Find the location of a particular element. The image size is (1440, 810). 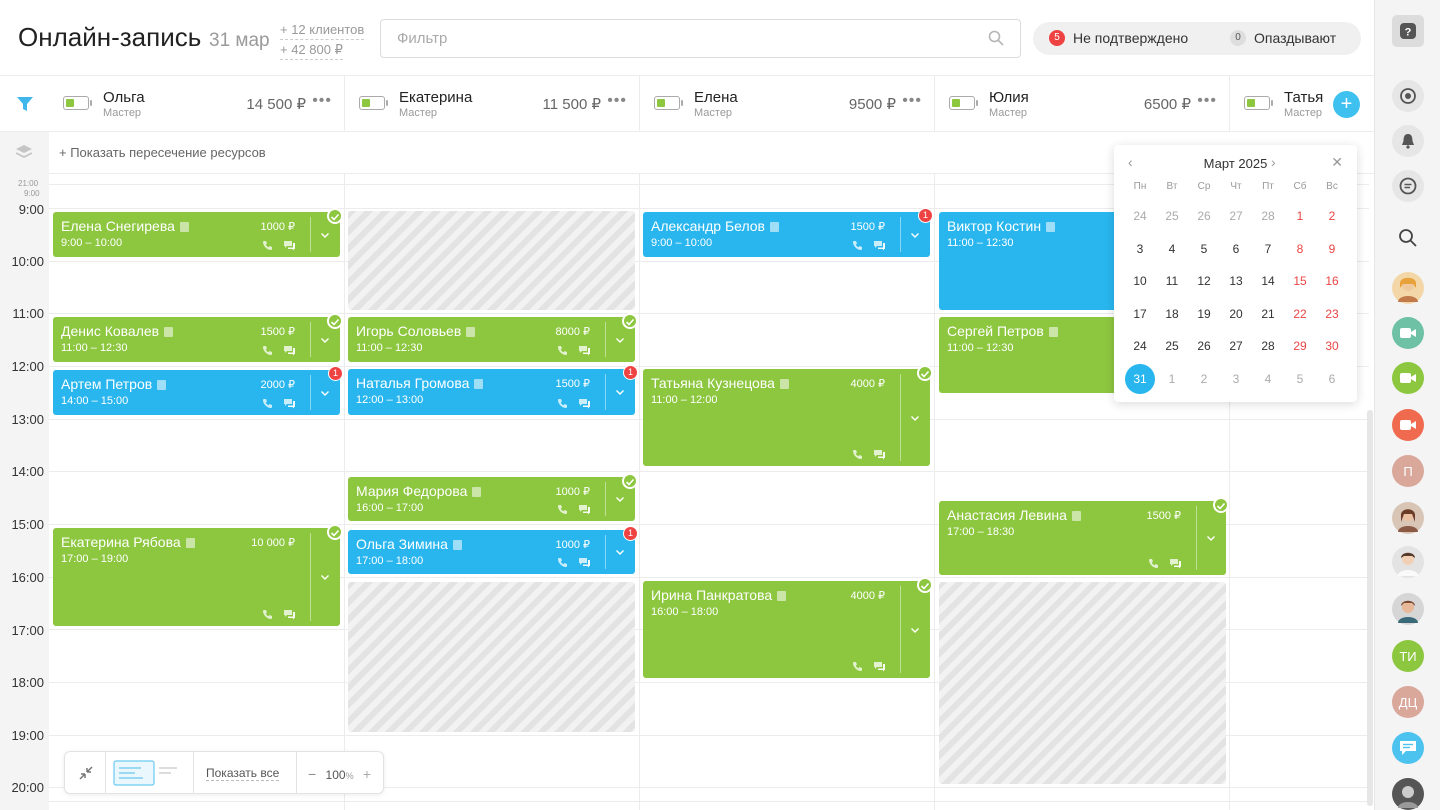

calendar-day: 12 is located at coordinates (1204, 281).